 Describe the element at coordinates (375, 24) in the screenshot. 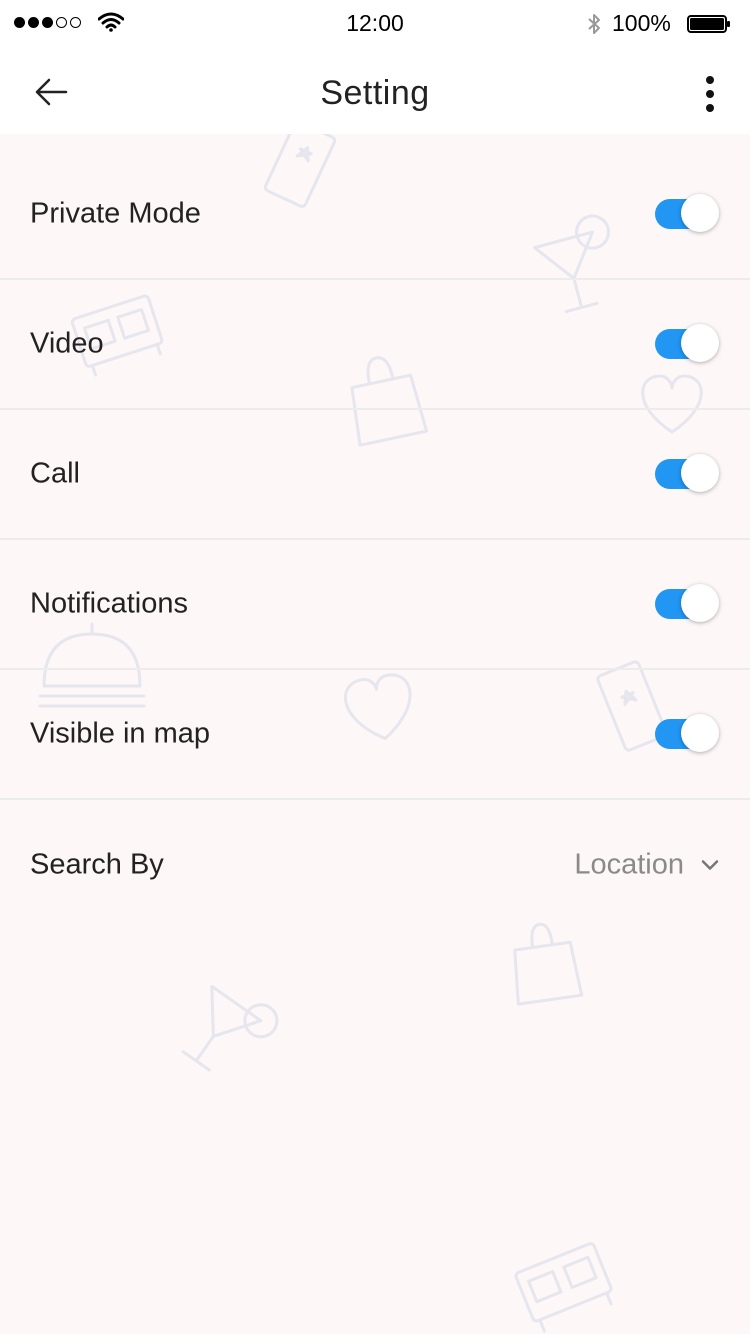

I see `status-bar: 12:00 100%` at that location.